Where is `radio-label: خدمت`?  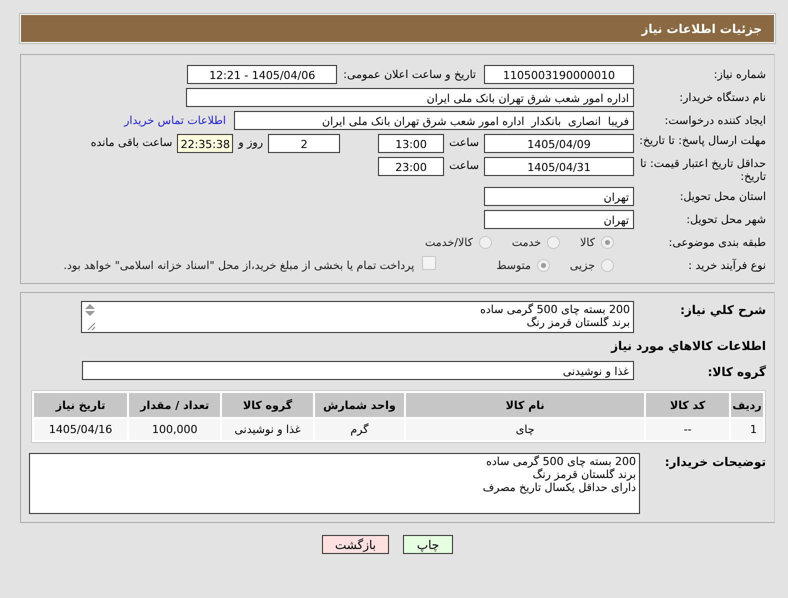 radio-label: خدمت is located at coordinates (527, 242).